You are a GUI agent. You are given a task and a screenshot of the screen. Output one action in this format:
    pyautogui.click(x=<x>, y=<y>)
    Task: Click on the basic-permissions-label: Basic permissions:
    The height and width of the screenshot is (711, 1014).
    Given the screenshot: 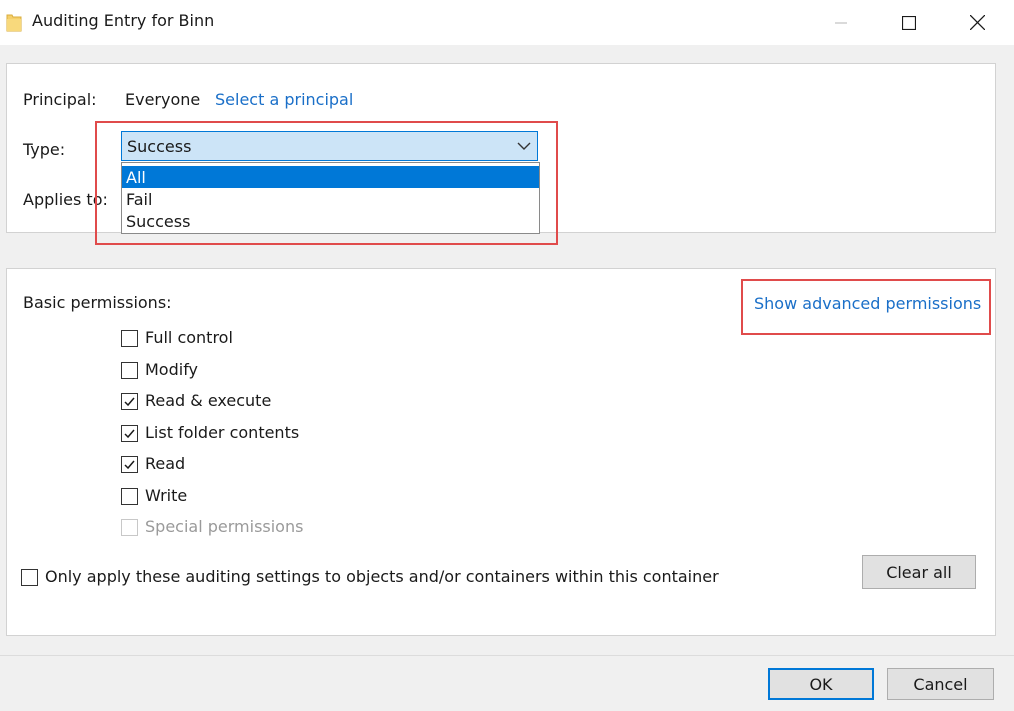 What is the action you would take?
    pyautogui.click(x=97, y=302)
    